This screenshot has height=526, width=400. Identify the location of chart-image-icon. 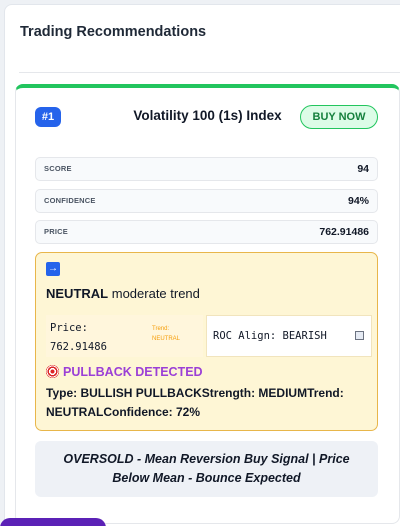
(359, 335).